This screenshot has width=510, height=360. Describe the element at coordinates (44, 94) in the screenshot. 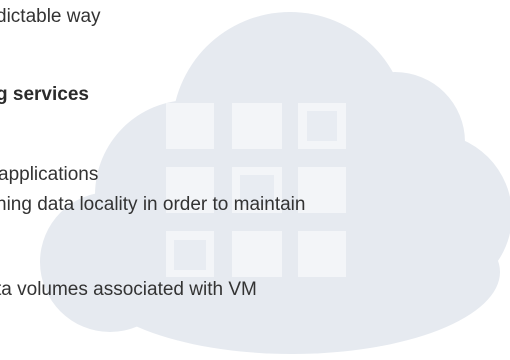

I see `text-line-2: g services` at that location.